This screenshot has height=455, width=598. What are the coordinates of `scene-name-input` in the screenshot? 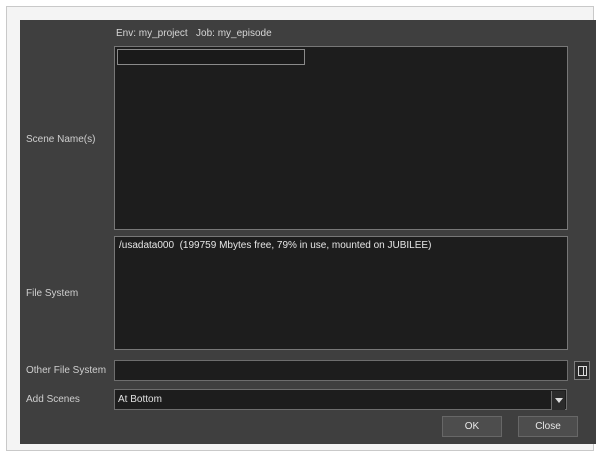 It's located at (211, 57).